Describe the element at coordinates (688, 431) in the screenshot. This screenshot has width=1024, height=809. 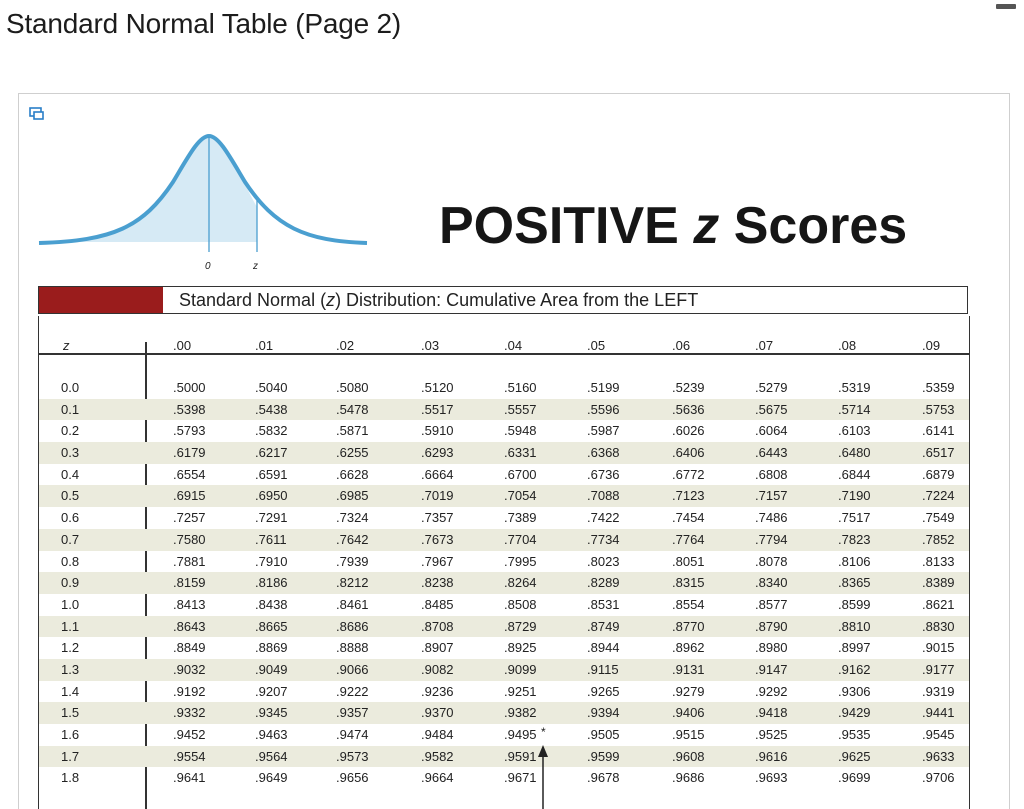
I see `table-cell: .6026` at that location.